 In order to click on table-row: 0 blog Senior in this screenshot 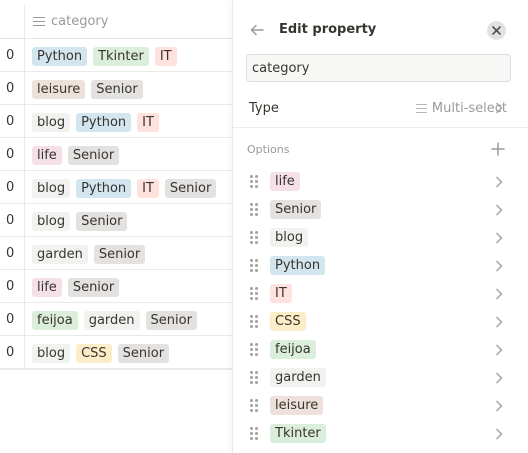, I will do `click(116, 220)`.